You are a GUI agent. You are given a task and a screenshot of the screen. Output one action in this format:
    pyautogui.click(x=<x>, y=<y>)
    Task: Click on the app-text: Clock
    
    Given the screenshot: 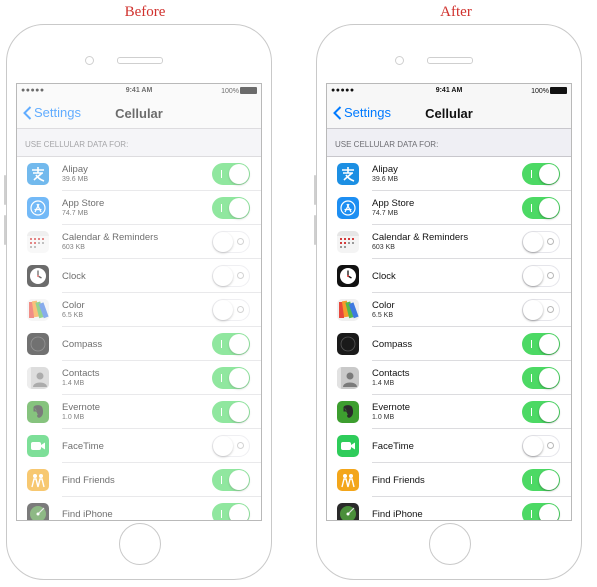 What is the action you would take?
    pyautogui.click(x=74, y=276)
    